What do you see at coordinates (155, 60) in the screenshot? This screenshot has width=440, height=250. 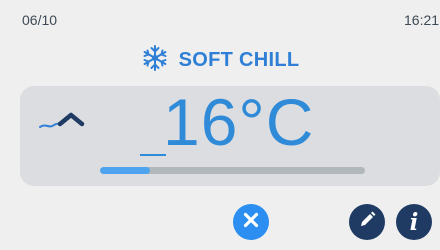 I see `snowflake-icon` at bounding box center [155, 60].